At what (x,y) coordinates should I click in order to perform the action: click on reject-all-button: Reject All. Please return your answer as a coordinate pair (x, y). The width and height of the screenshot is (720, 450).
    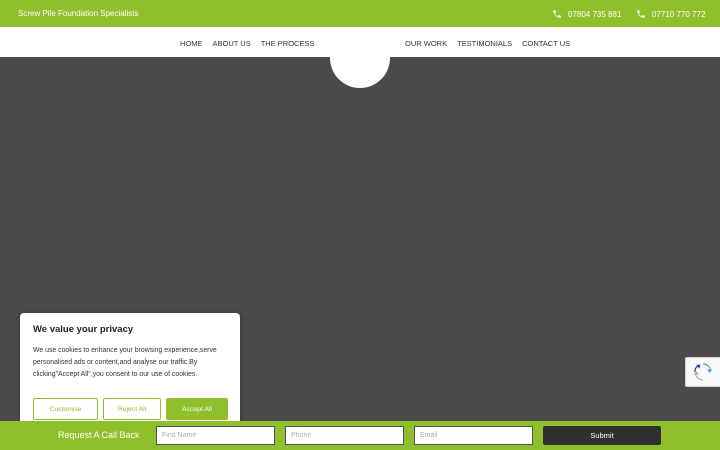
    Looking at the image, I should click on (132, 409).